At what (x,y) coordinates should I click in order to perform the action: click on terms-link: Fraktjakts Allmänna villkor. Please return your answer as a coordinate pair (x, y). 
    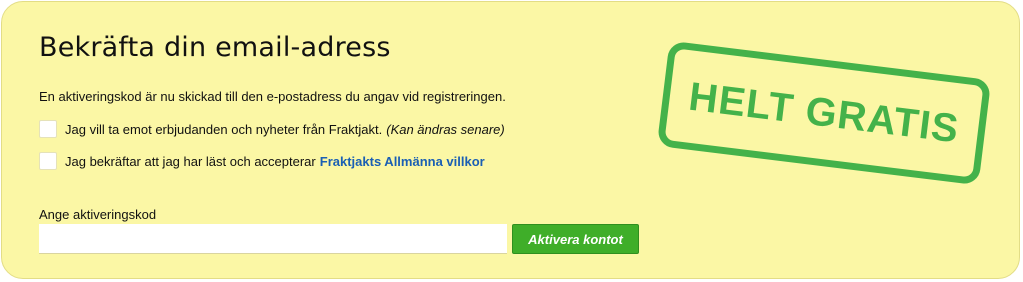
    Looking at the image, I should click on (402, 161).